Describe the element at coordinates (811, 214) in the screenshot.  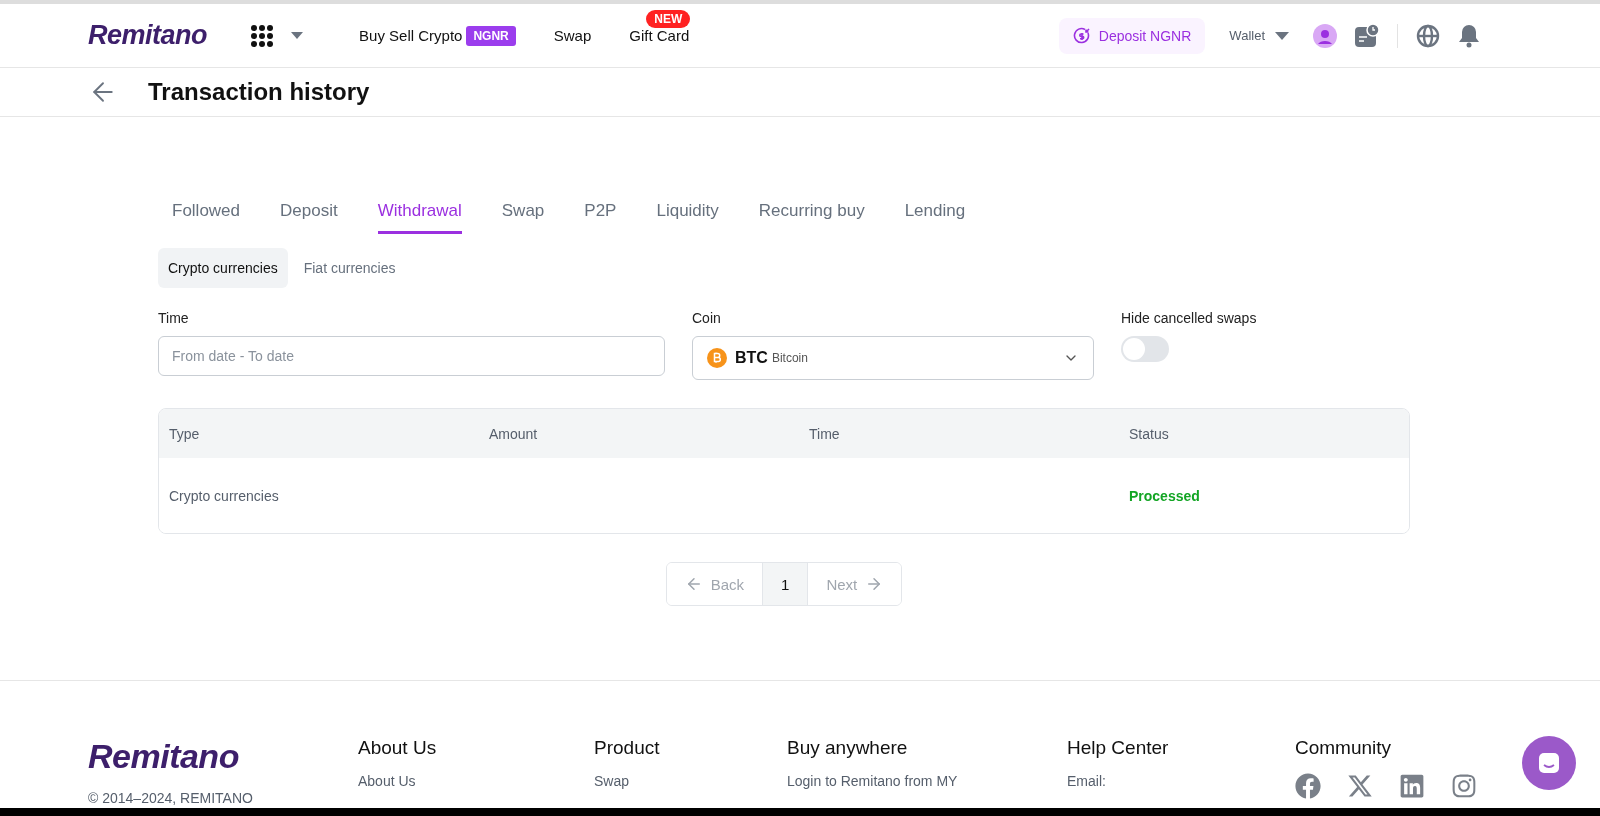
I see `tab: Recurring buy` at that location.